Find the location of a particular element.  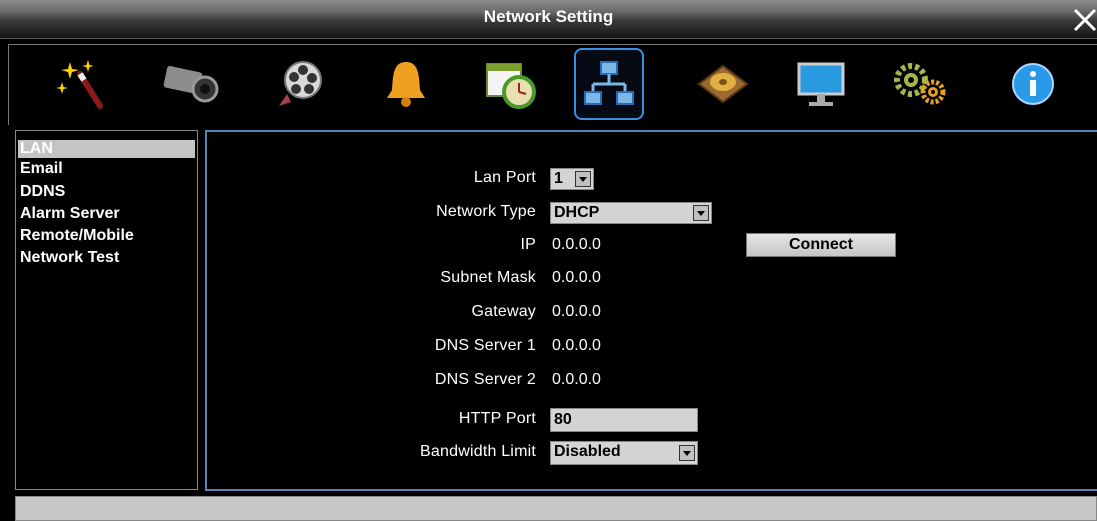

camera-icon is located at coordinates (191, 84).